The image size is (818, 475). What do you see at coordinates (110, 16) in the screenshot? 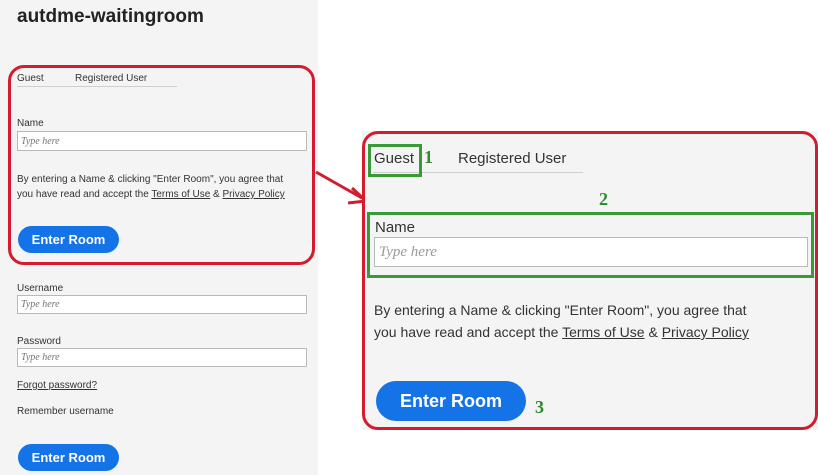
I see `room-title: autdme-waitingroom` at bounding box center [110, 16].